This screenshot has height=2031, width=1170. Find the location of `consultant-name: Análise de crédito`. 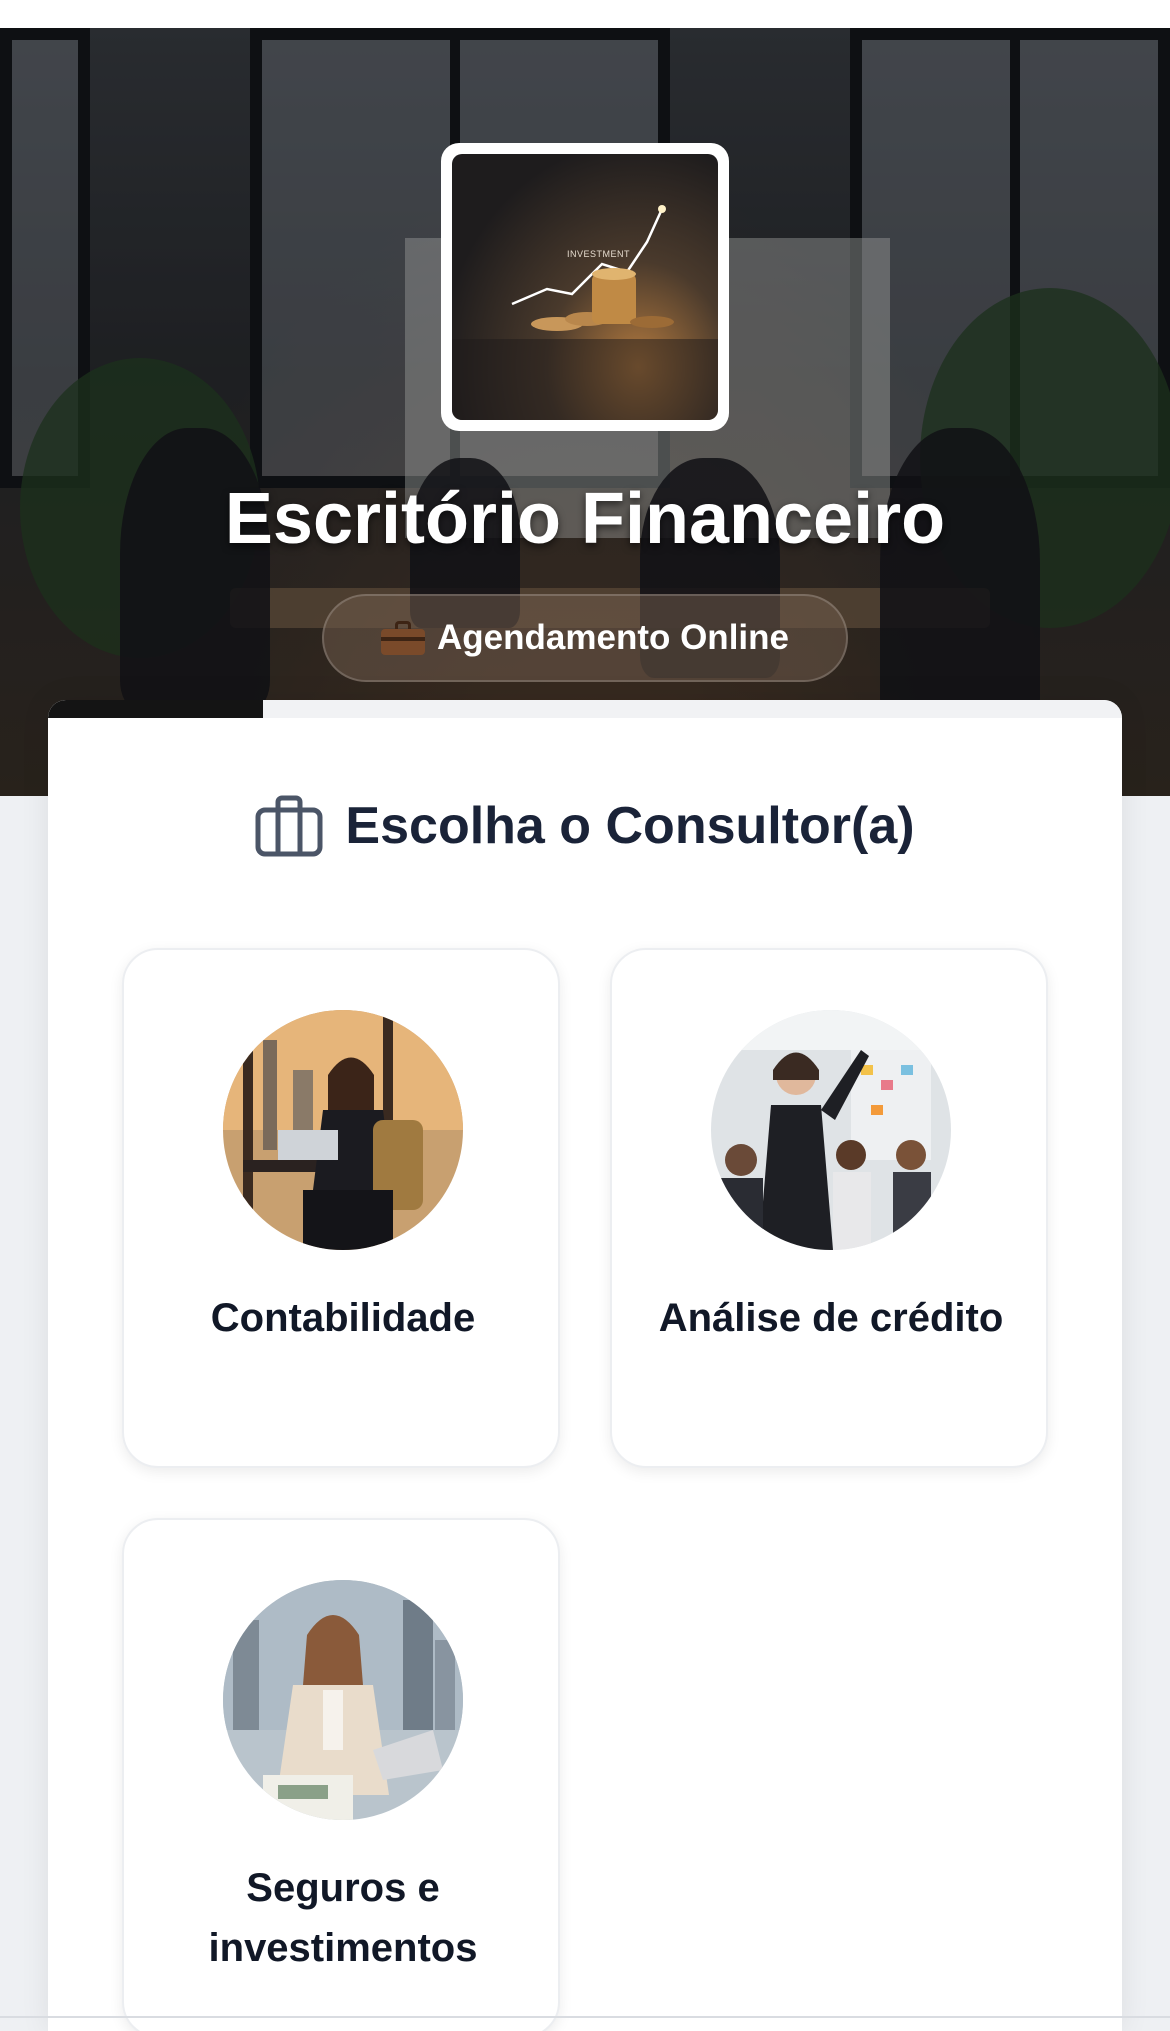

consultant-name: Análise de crédito is located at coordinates (831, 1318).